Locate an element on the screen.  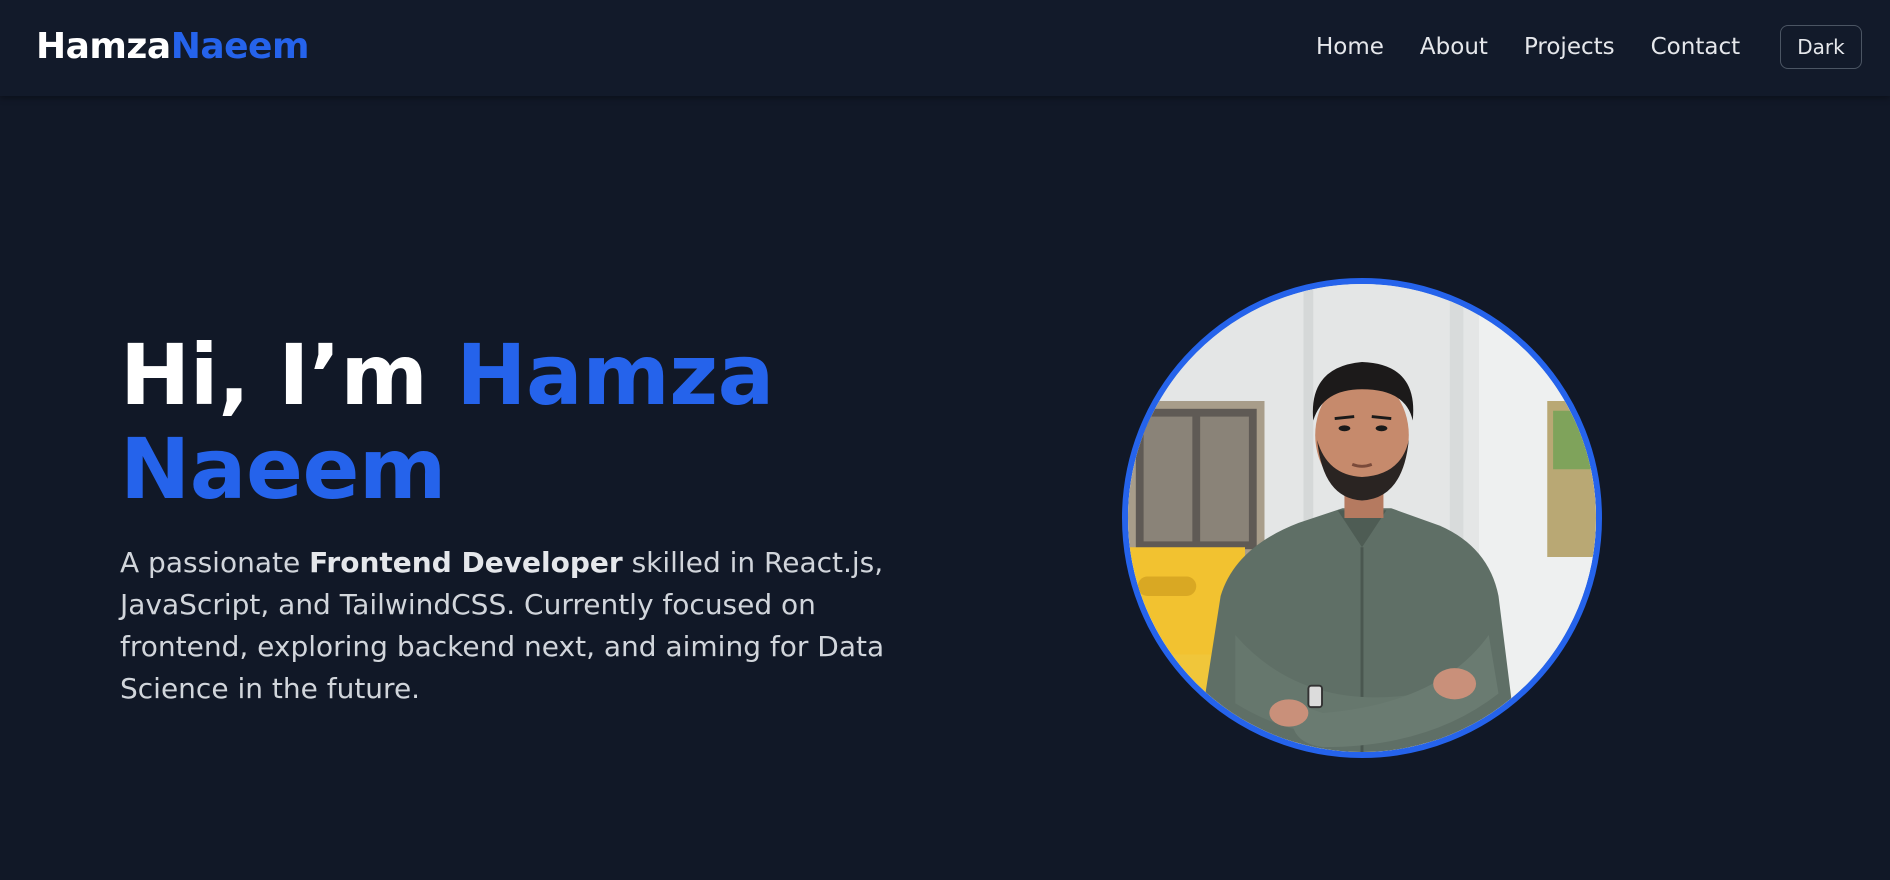
nav-contact-link: Contact is located at coordinates (1695, 47).